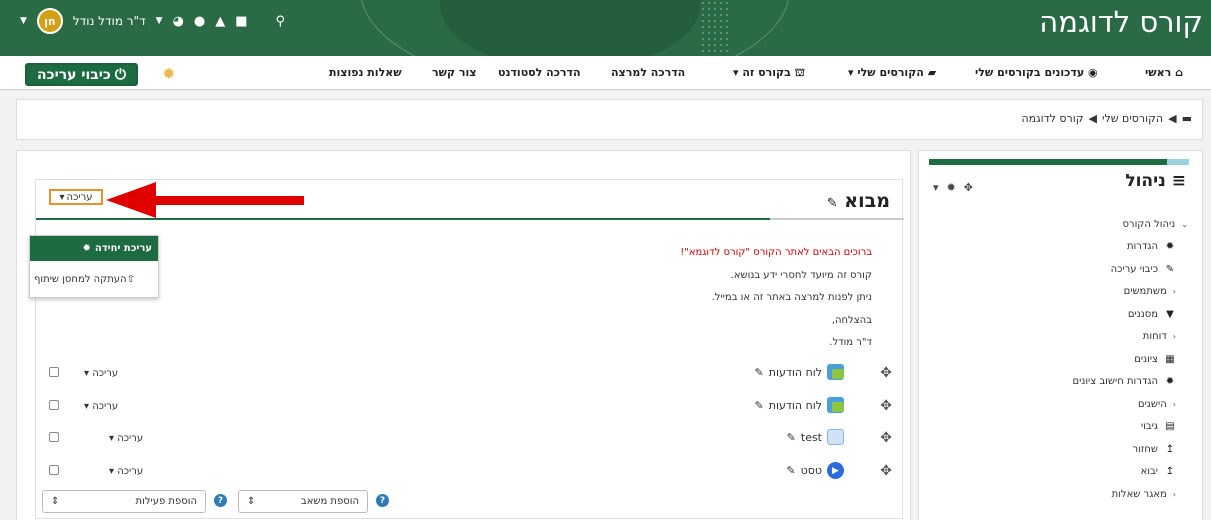 This screenshot has height=520, width=1211. What do you see at coordinates (648, 72) in the screenshot?
I see `nav-lecturer-guide: הדרכה למרצה` at bounding box center [648, 72].